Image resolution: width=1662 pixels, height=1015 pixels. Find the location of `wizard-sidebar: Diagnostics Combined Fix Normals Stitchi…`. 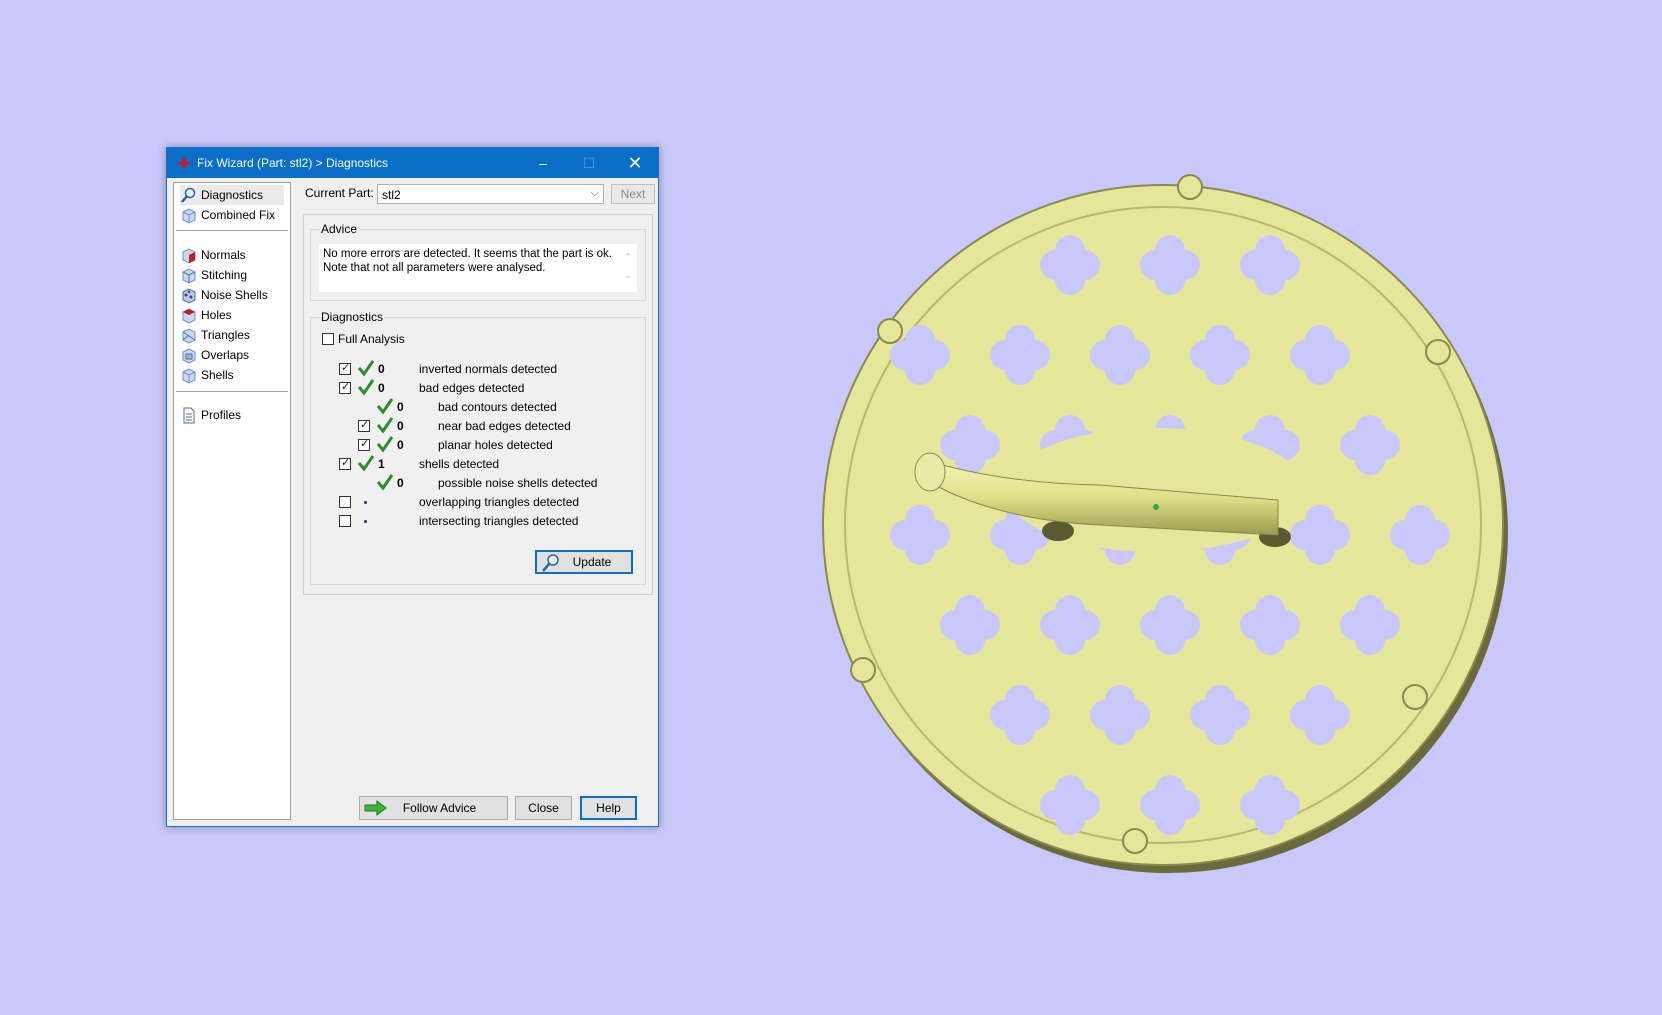

wizard-sidebar: Diagnostics Combined Fix Normals Stitchi… is located at coordinates (232, 501).